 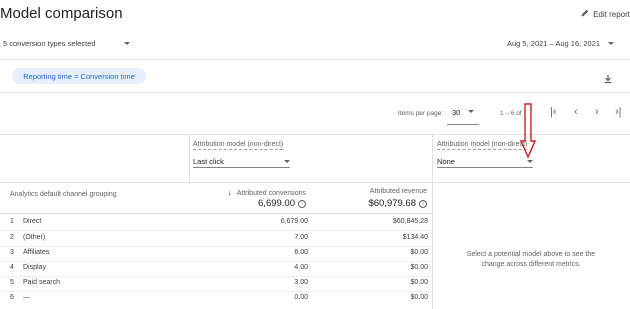 What do you see at coordinates (585, 14) in the screenshot?
I see `pencil-icon` at bounding box center [585, 14].